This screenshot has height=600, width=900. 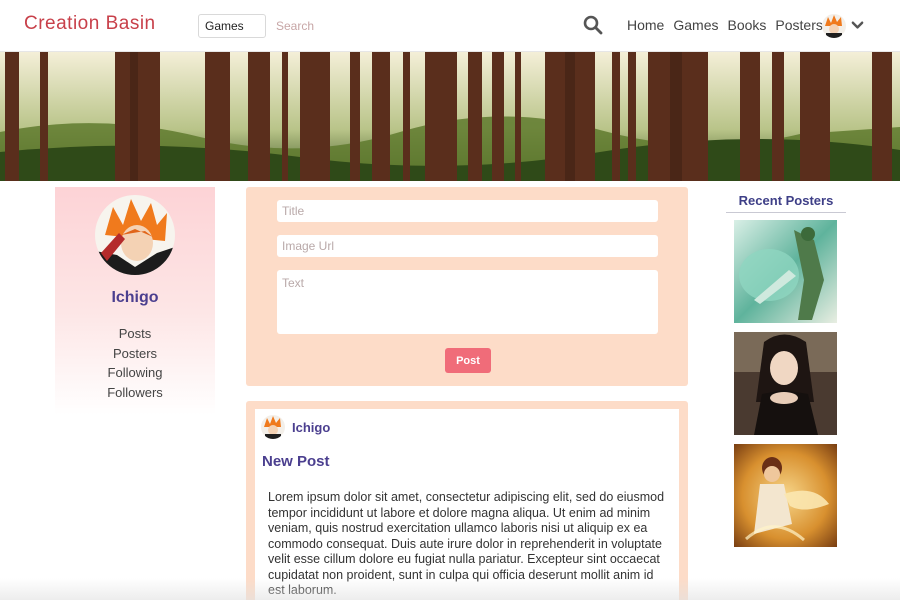 I want to click on user-avatar, so click(x=834, y=26).